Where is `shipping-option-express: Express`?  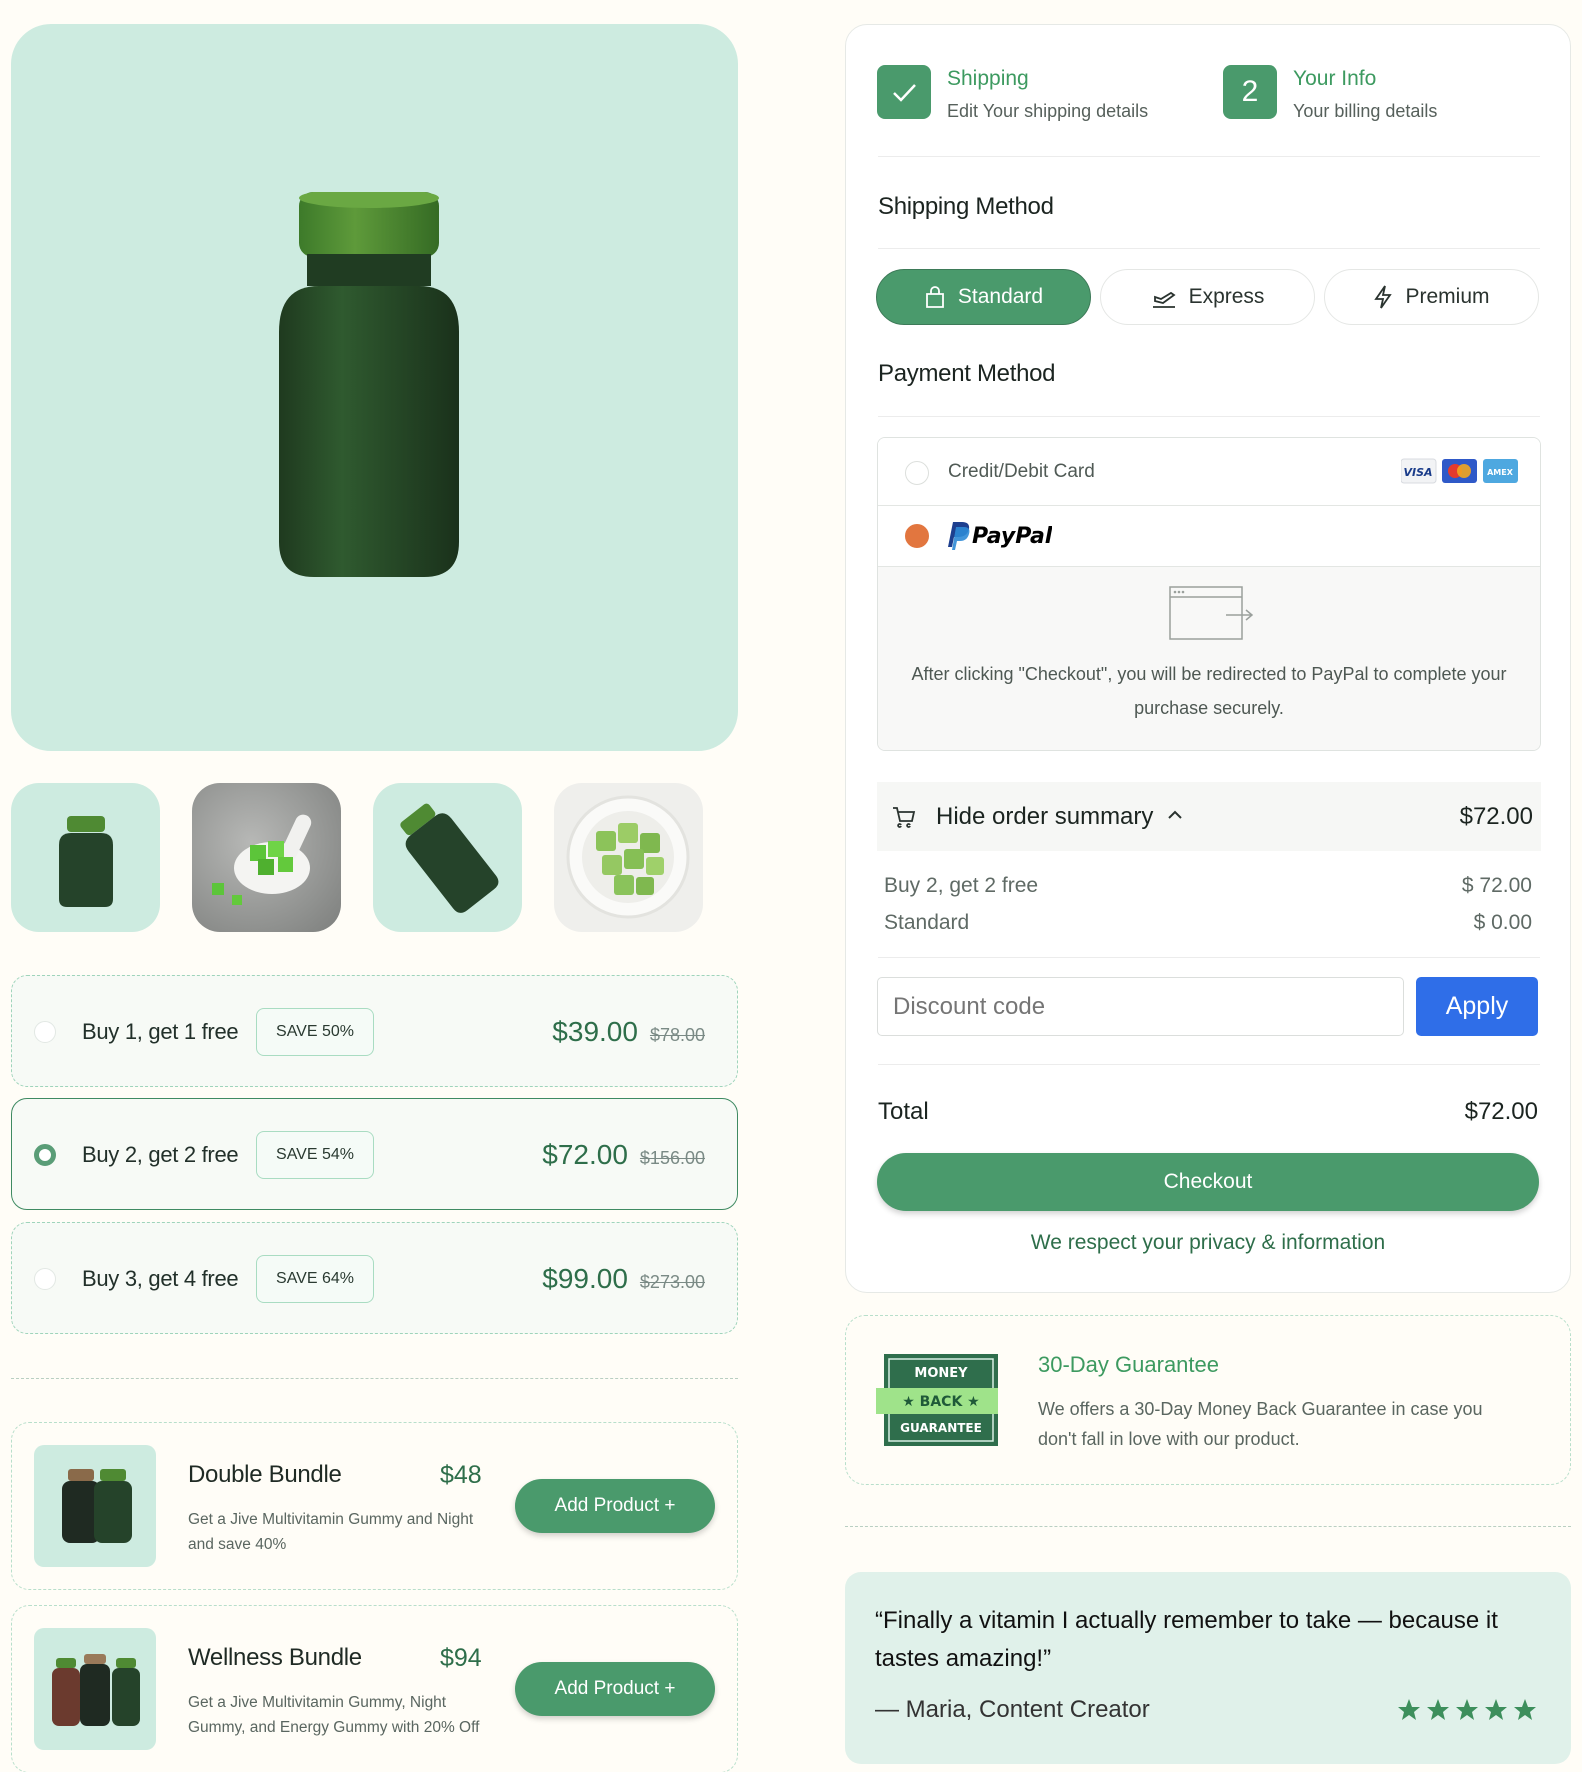 shipping-option-express: Express is located at coordinates (1207, 297).